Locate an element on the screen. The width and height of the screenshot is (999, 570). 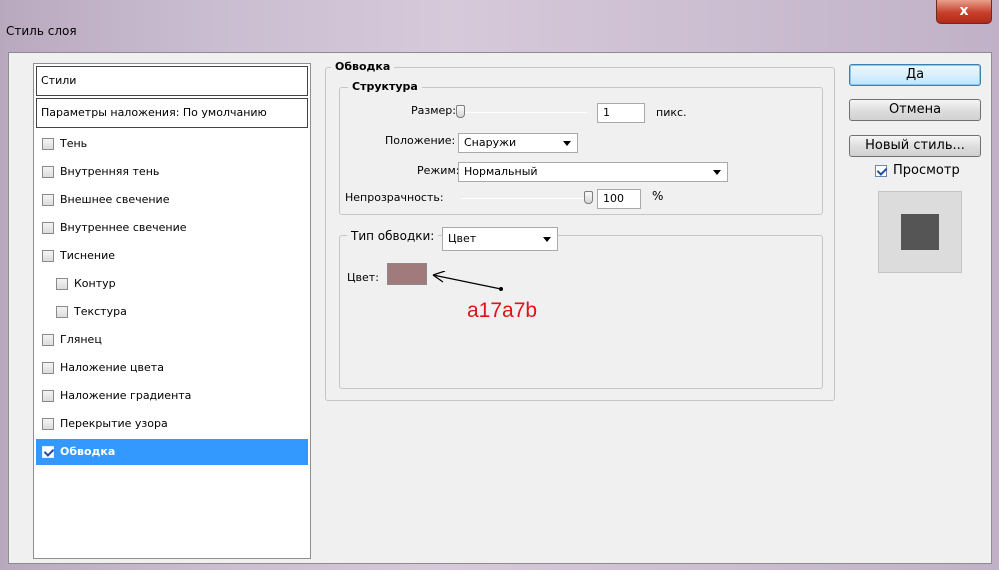
opacity-slider-thumb is located at coordinates (588, 197).